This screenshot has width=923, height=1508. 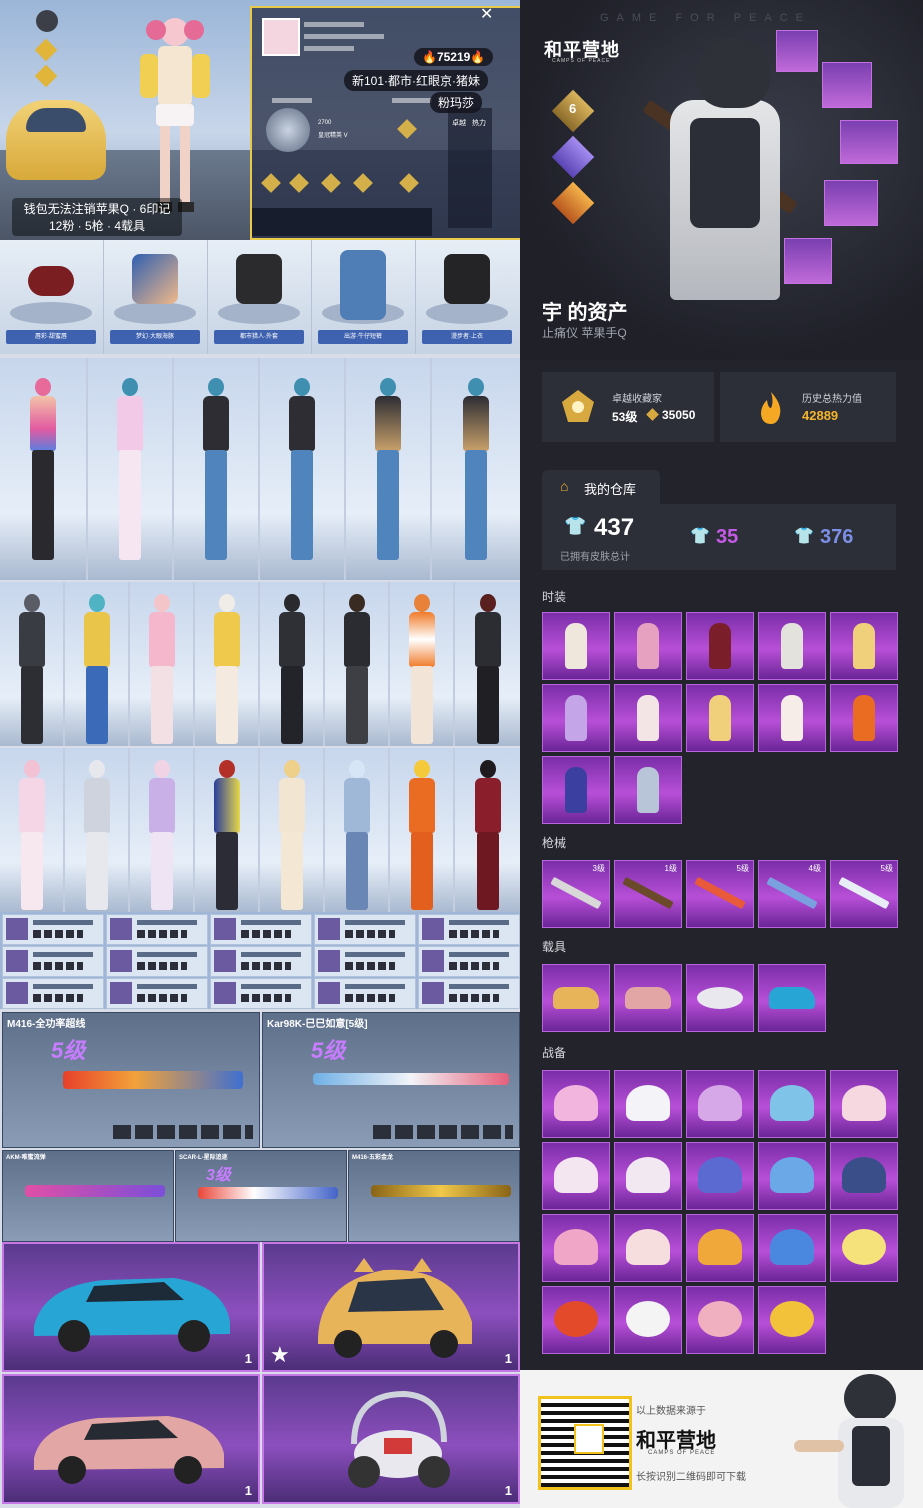 I want to click on gun-panel-m416: M416-全功率超线 5级, so click(x=131, y=1080).